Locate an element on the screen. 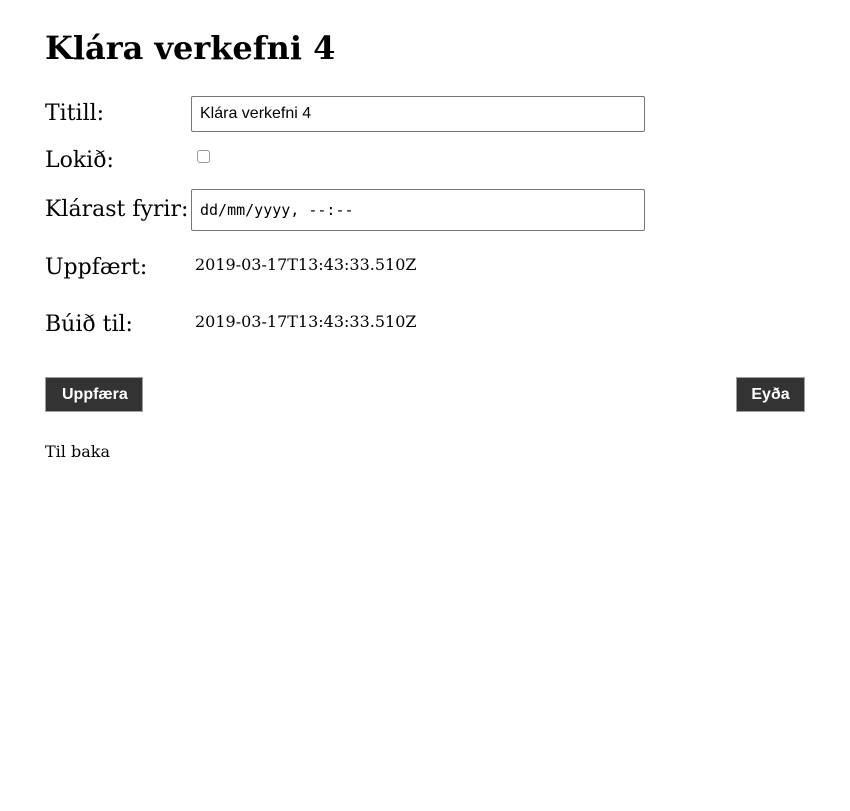 The image size is (850, 811). due-label: Klárast fyrir: is located at coordinates (117, 209).